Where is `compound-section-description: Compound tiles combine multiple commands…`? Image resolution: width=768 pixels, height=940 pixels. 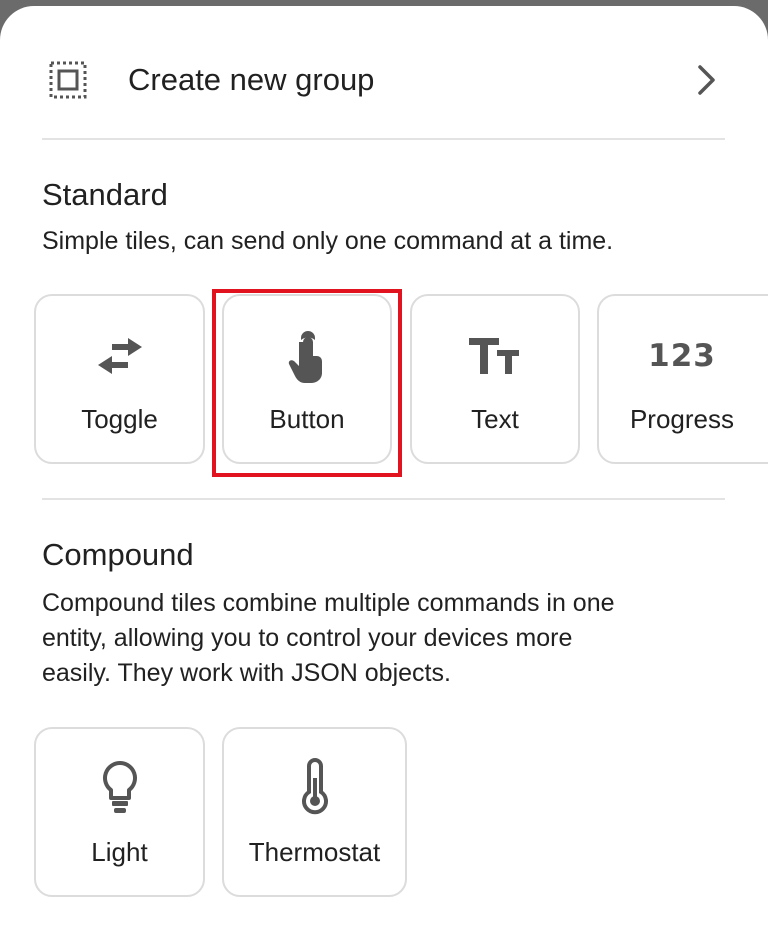
compound-section-description: Compound tiles combine multiple commands… is located at coordinates (392, 638).